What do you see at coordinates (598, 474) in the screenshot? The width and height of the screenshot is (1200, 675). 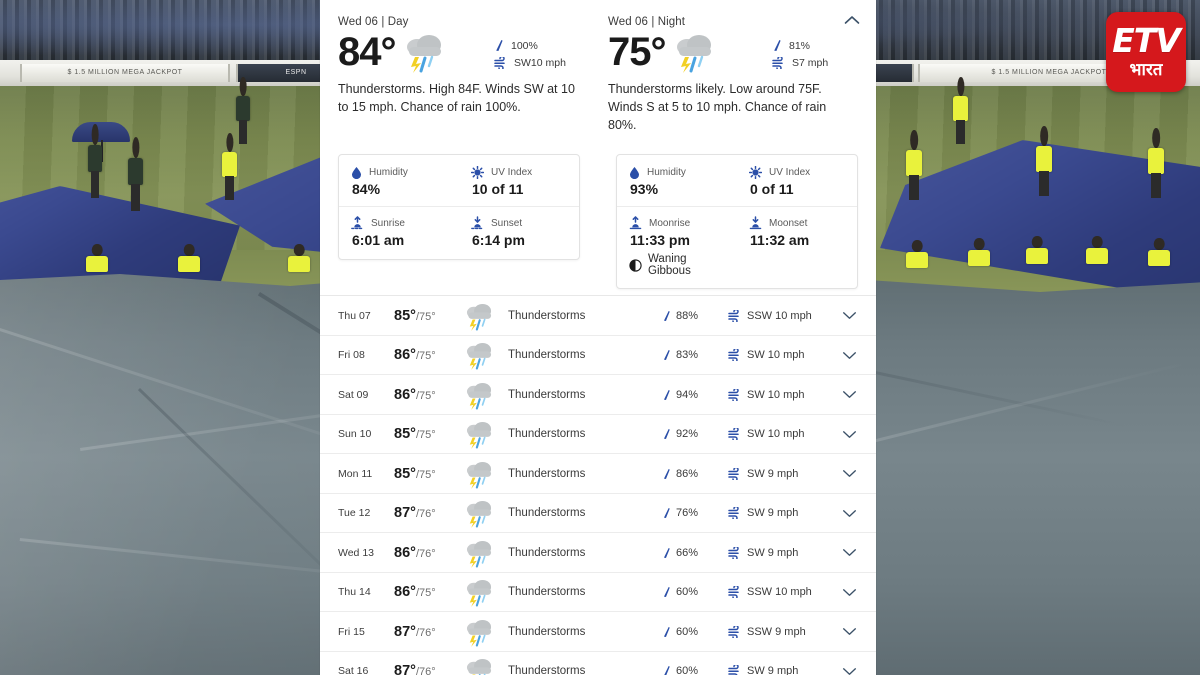 I see `forecast-row: Mon 11 85°/75° Thunderstorms 86% SW 9 mph` at bounding box center [598, 474].